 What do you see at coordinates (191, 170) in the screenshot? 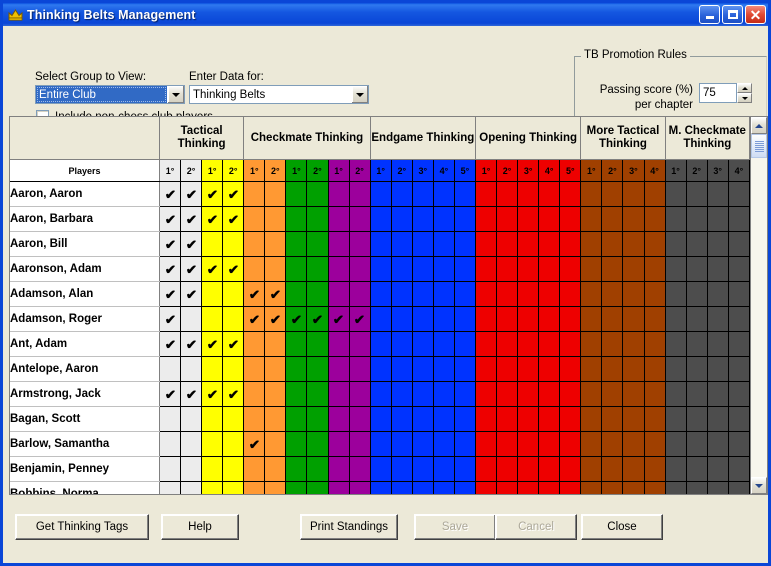
I see `sub-header-1: 2°` at bounding box center [191, 170].